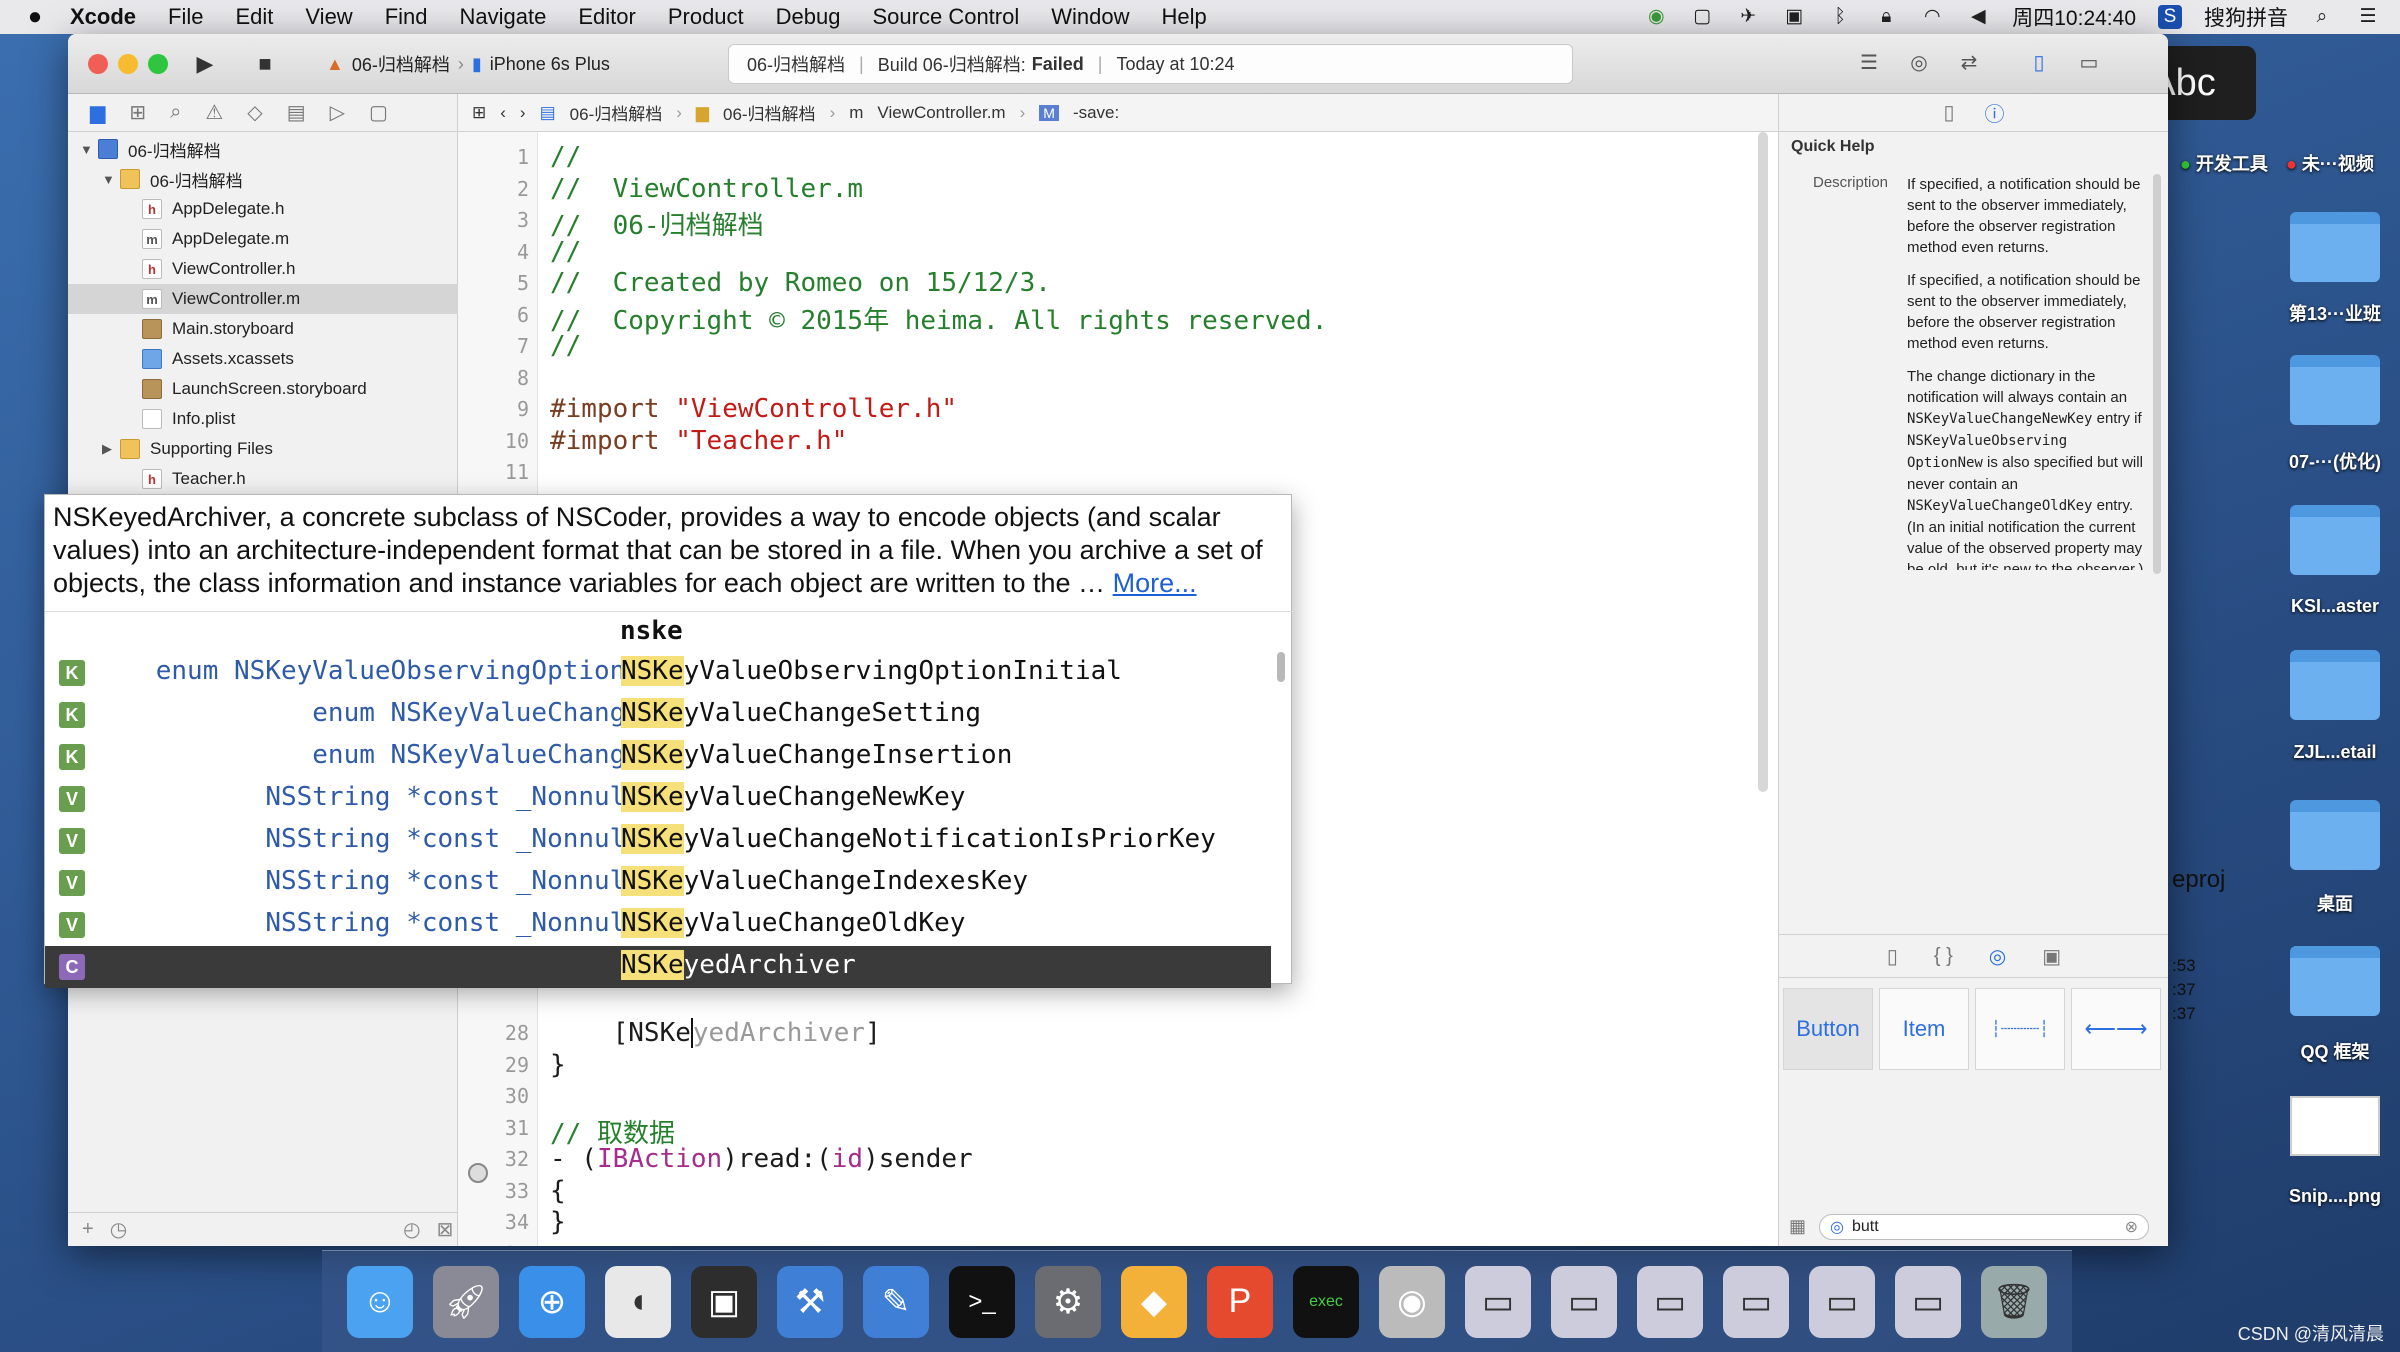 The height and width of the screenshot is (1352, 2400). I want to click on breadcrumb-file: ViewController.m, so click(941, 113).